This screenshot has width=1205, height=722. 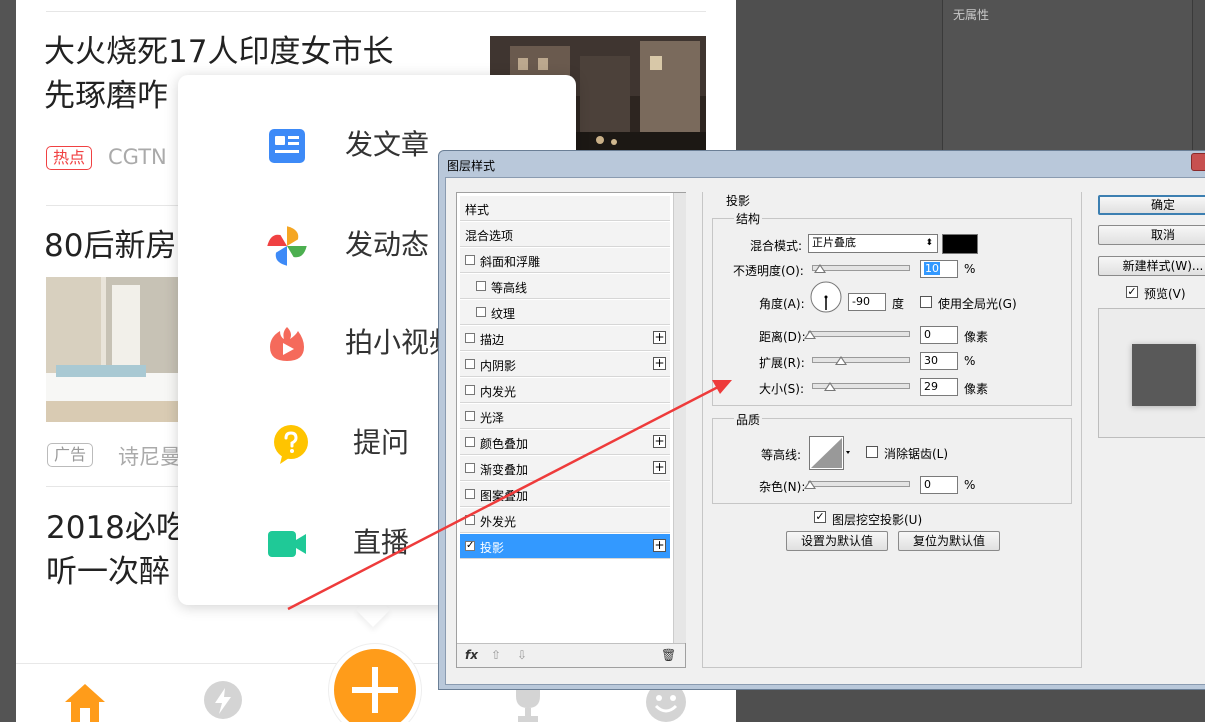 What do you see at coordinates (116, 528) in the screenshot?
I see `headline-line1: 2018必吃` at bounding box center [116, 528].